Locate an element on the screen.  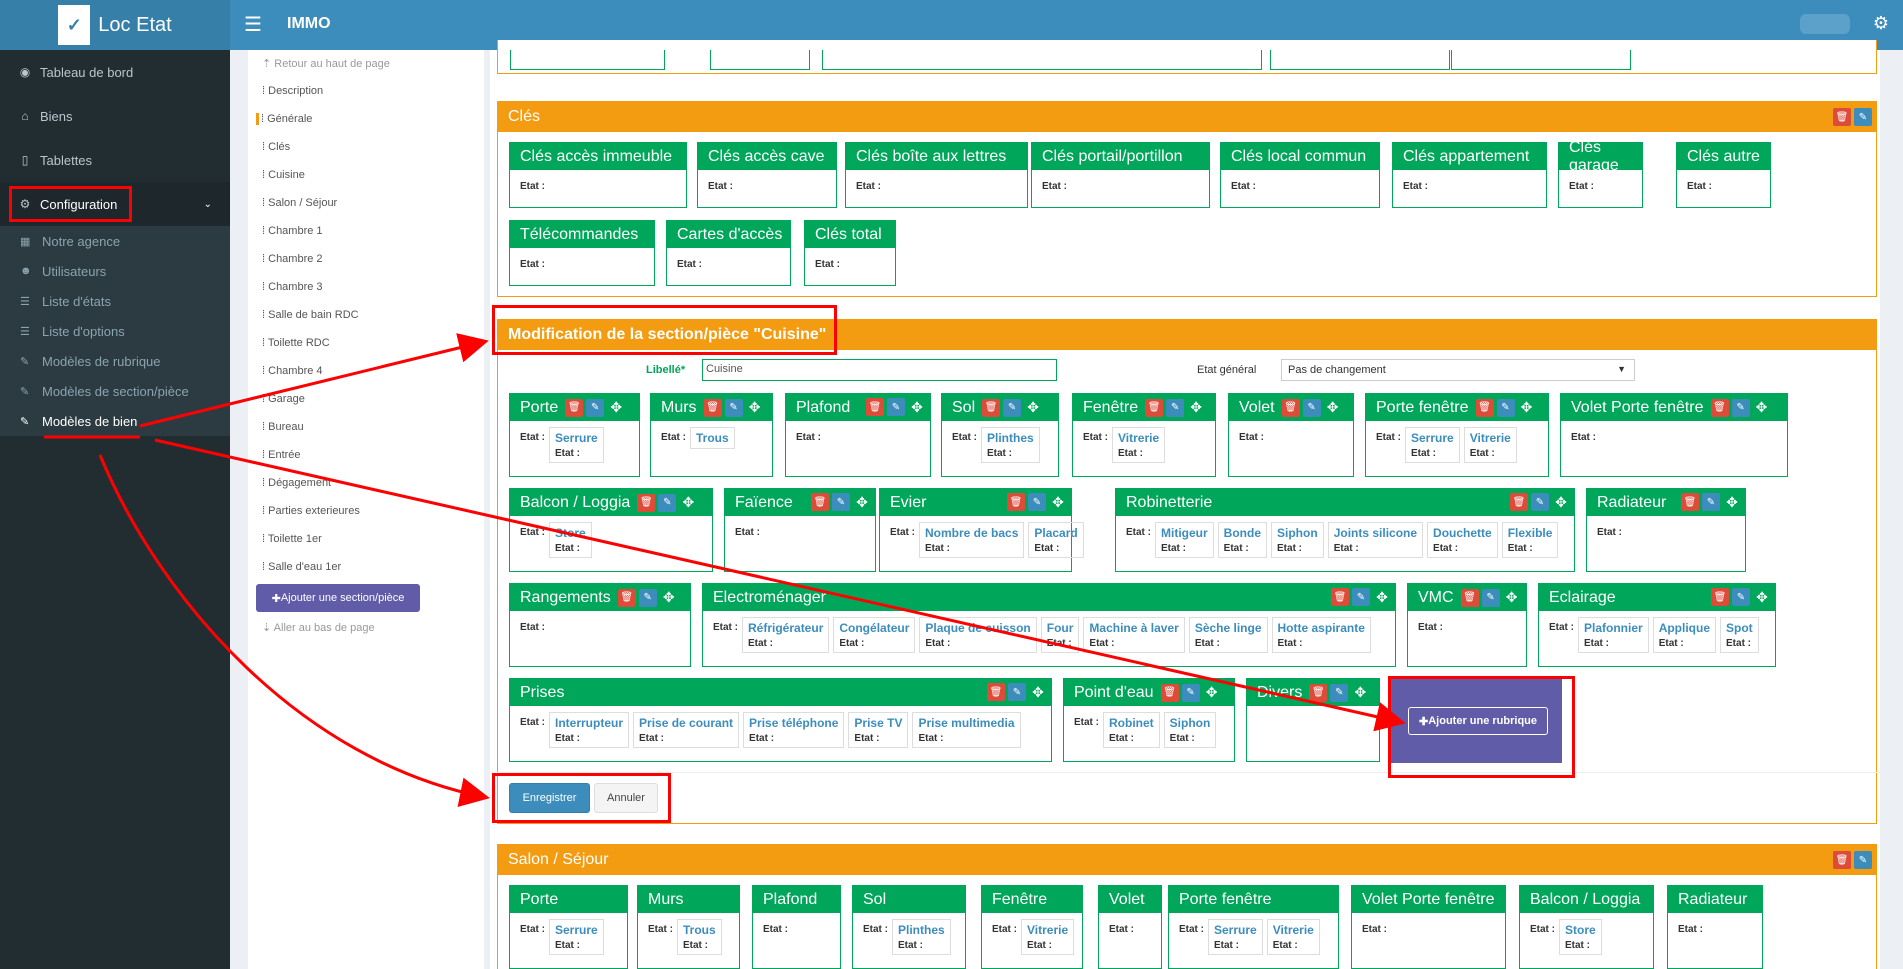
sidebar-item-tablettes: ▯ Tablettes is located at coordinates (115, 160).